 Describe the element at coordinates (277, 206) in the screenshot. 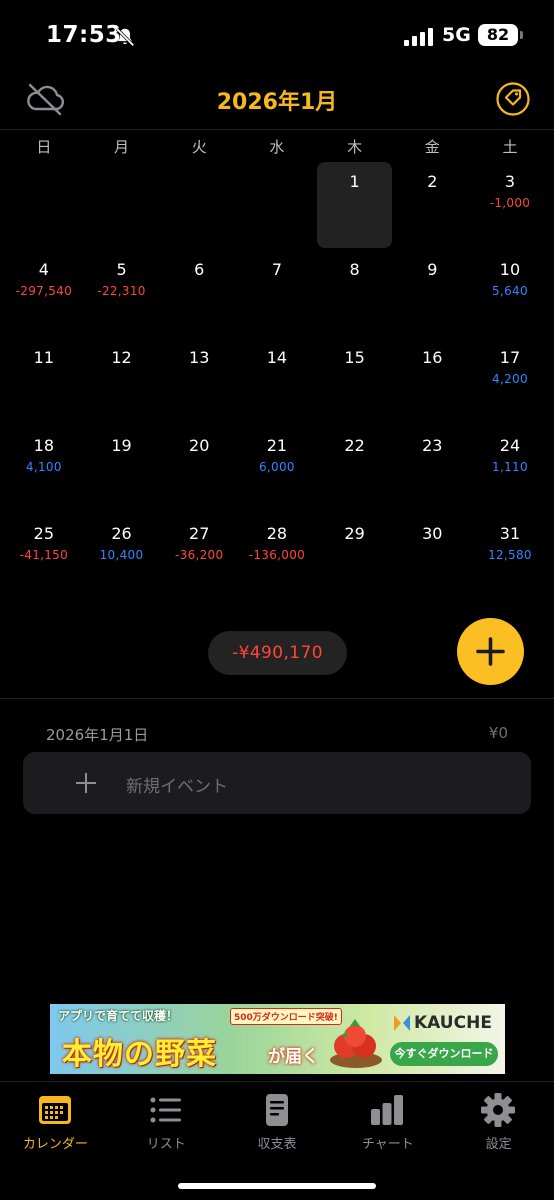

I see `calendar-week: 1 2 3 -1,000` at that location.